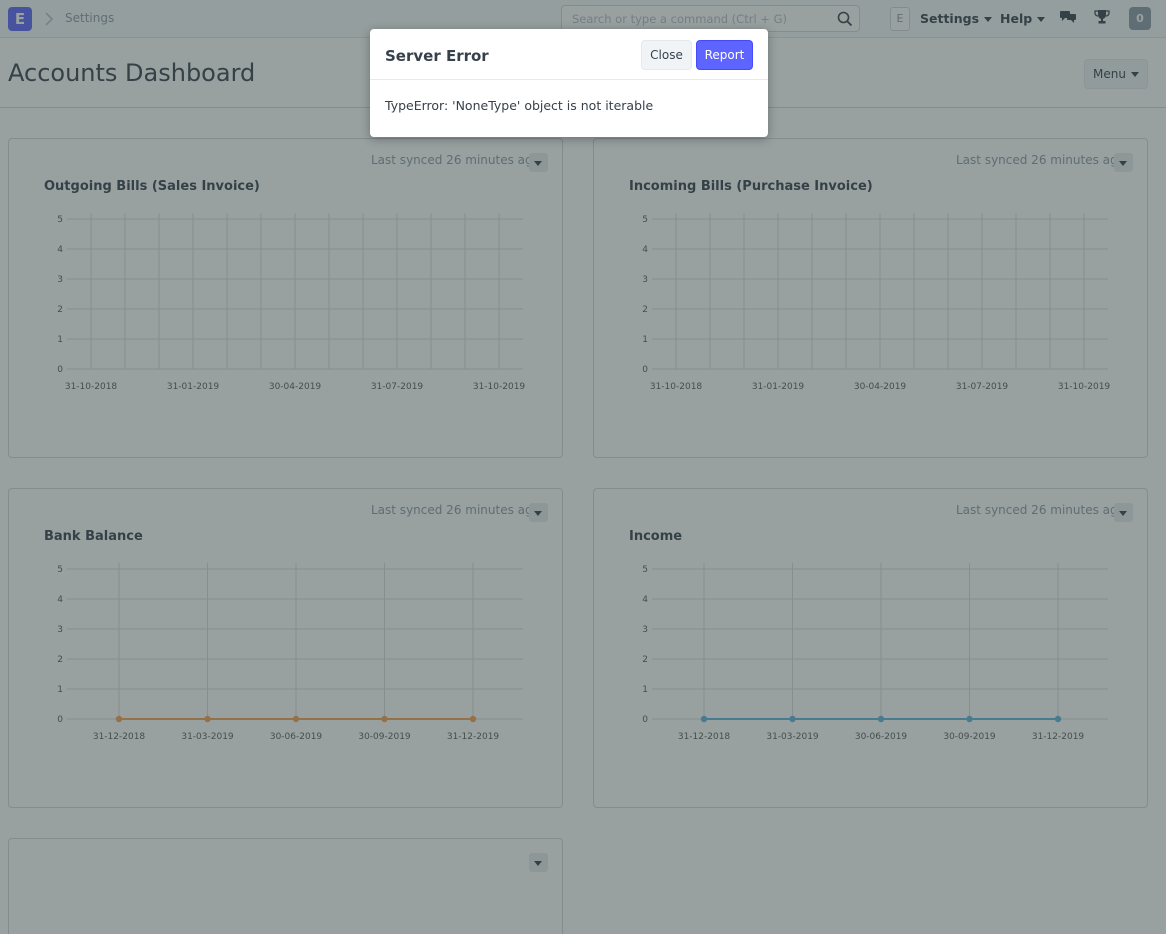 Image resolution: width=1166 pixels, height=934 pixels. I want to click on dialog-header: Server Error Close Report, so click(569, 54).